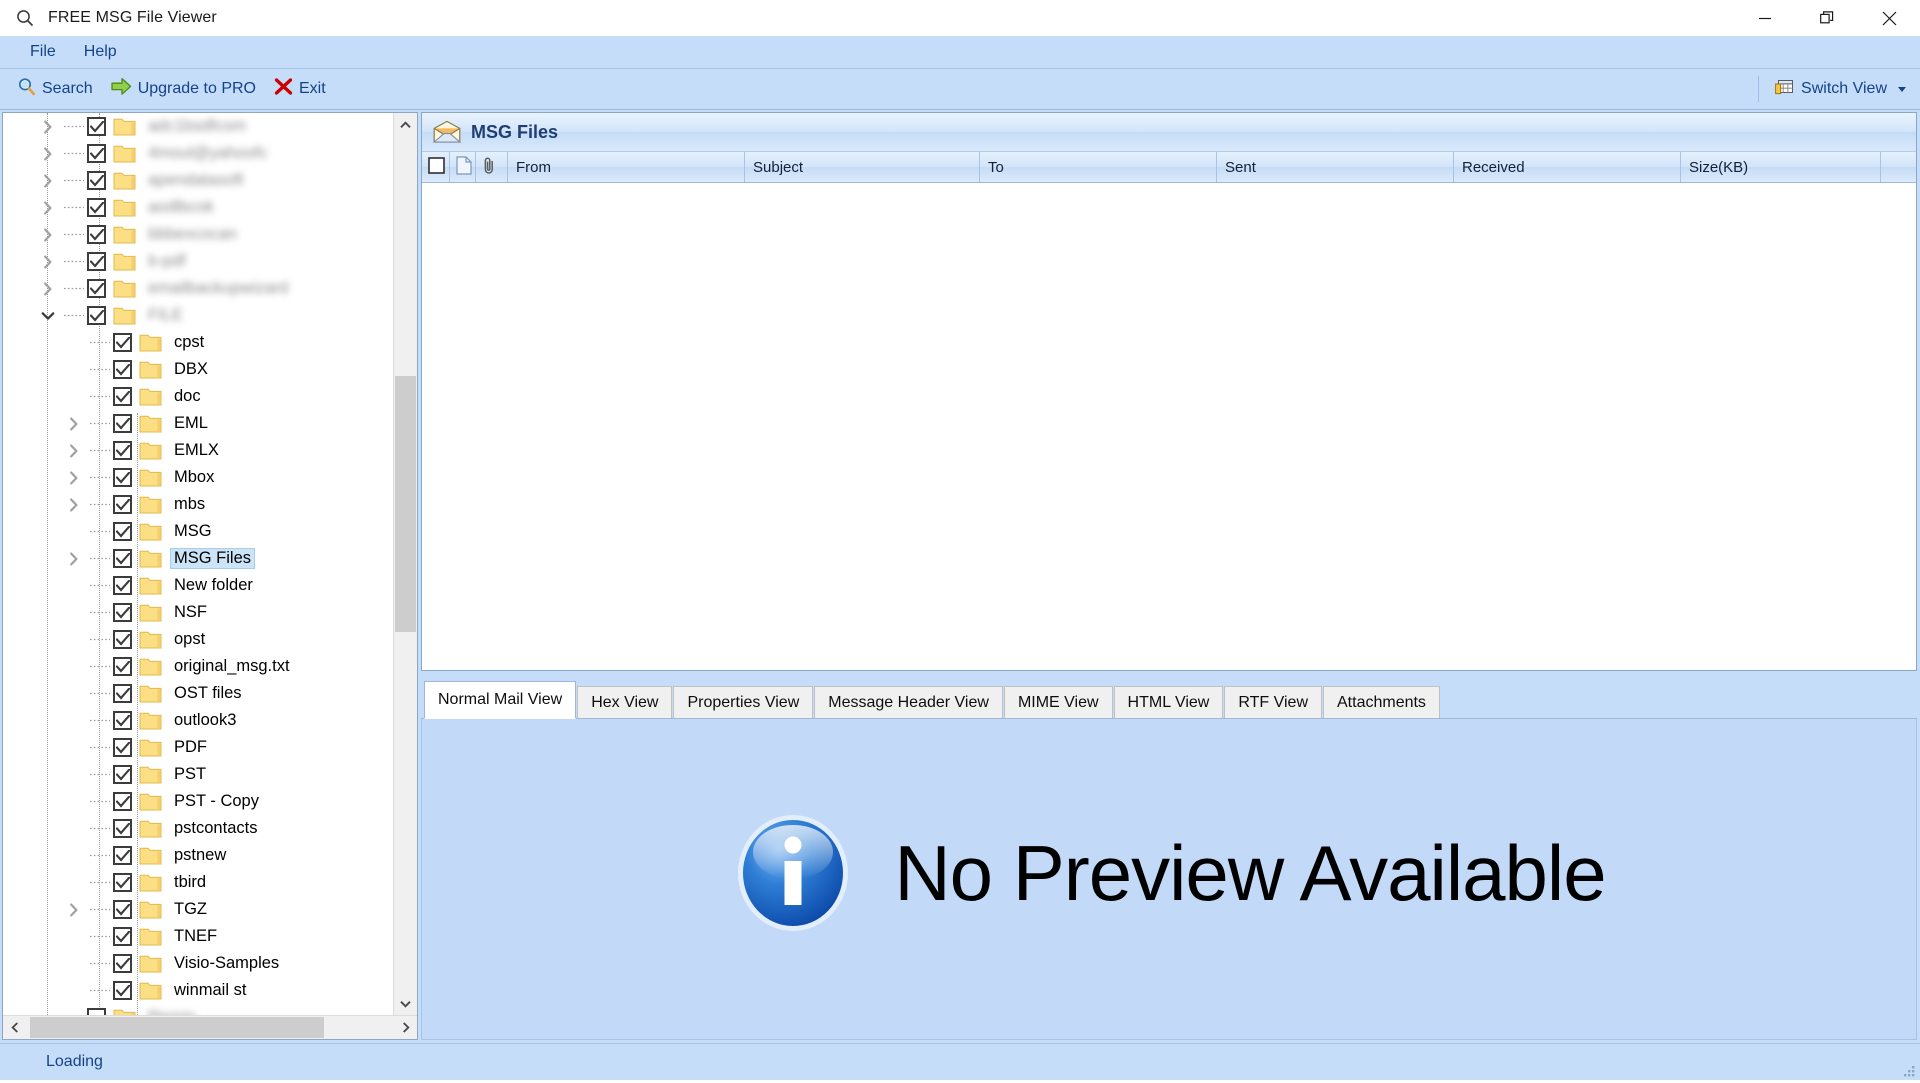 The height and width of the screenshot is (1083, 1920). What do you see at coordinates (500, 700) in the screenshot?
I see `tab-normal-mail-view: Normal Mail View` at bounding box center [500, 700].